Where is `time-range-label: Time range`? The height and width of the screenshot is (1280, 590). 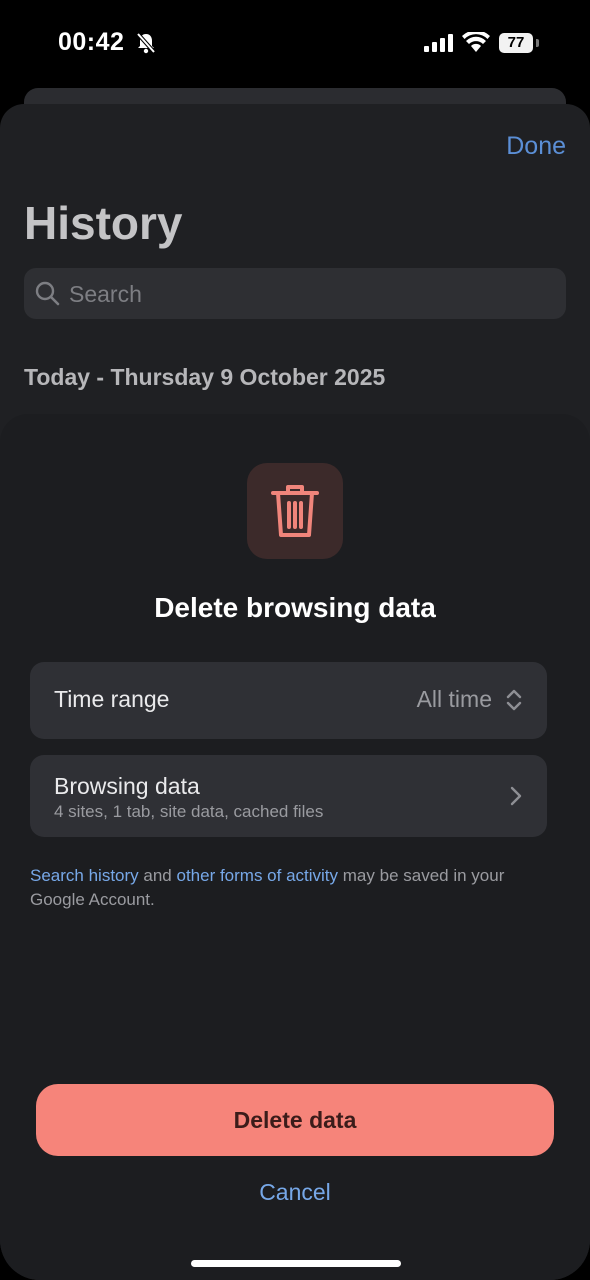 time-range-label: Time range is located at coordinates (112, 699).